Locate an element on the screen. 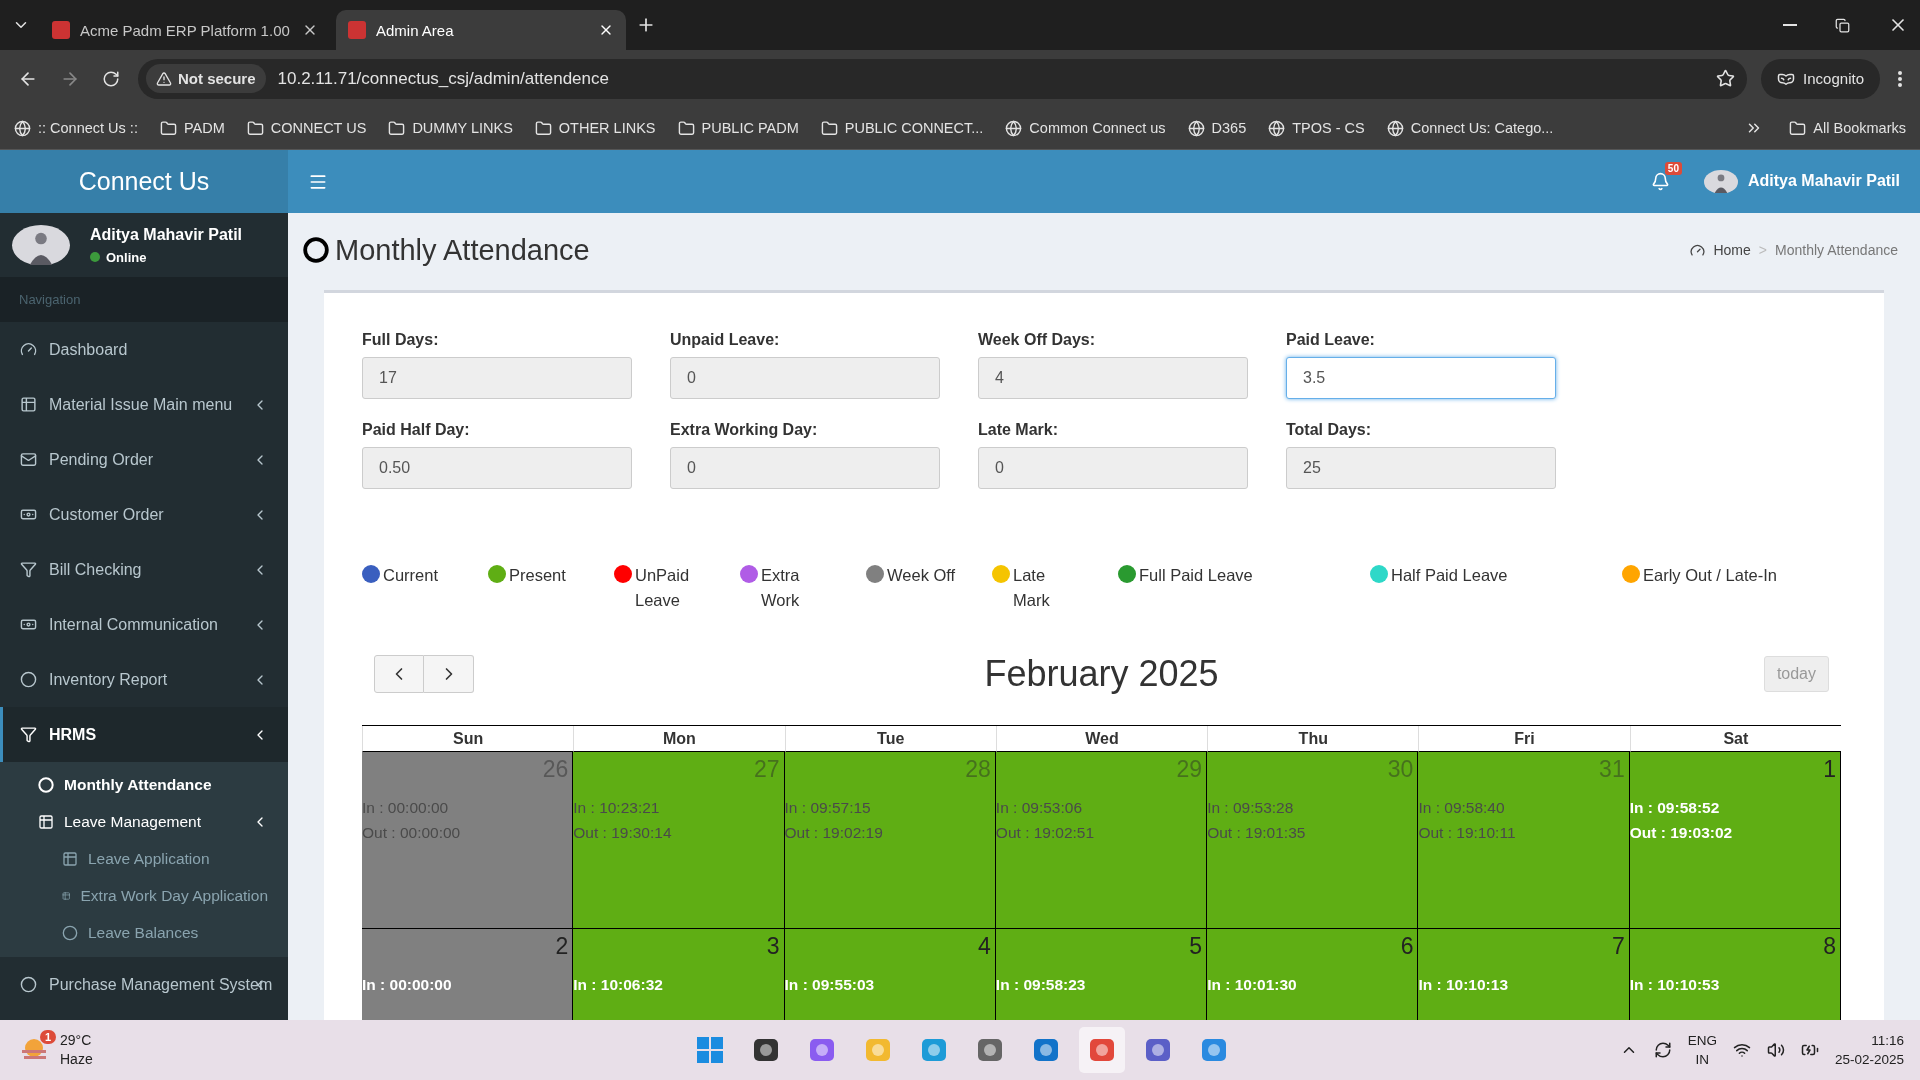 This screenshot has width=1920, height=1080. wifi-icon is located at coordinates (1741, 1050).